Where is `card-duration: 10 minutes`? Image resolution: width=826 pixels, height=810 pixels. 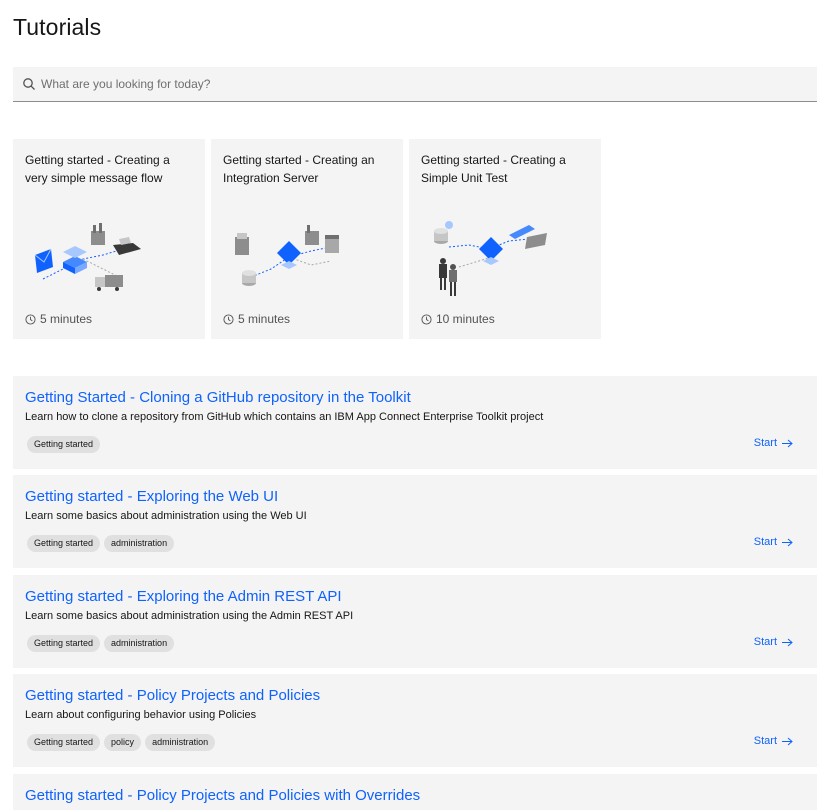
card-duration: 10 minutes is located at coordinates (458, 319).